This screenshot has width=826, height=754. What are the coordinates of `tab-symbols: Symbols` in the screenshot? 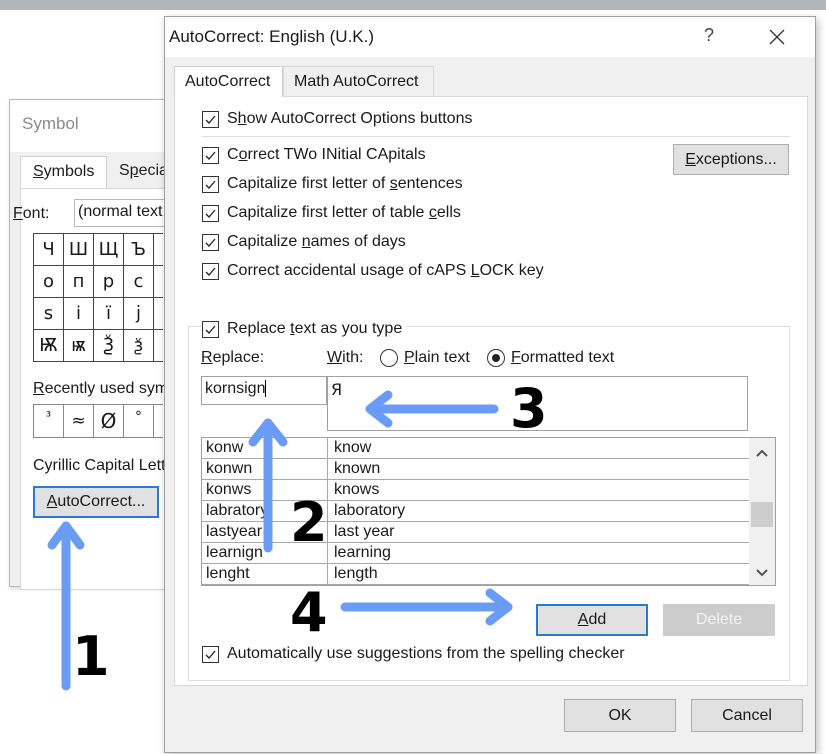 It's located at (64, 172).